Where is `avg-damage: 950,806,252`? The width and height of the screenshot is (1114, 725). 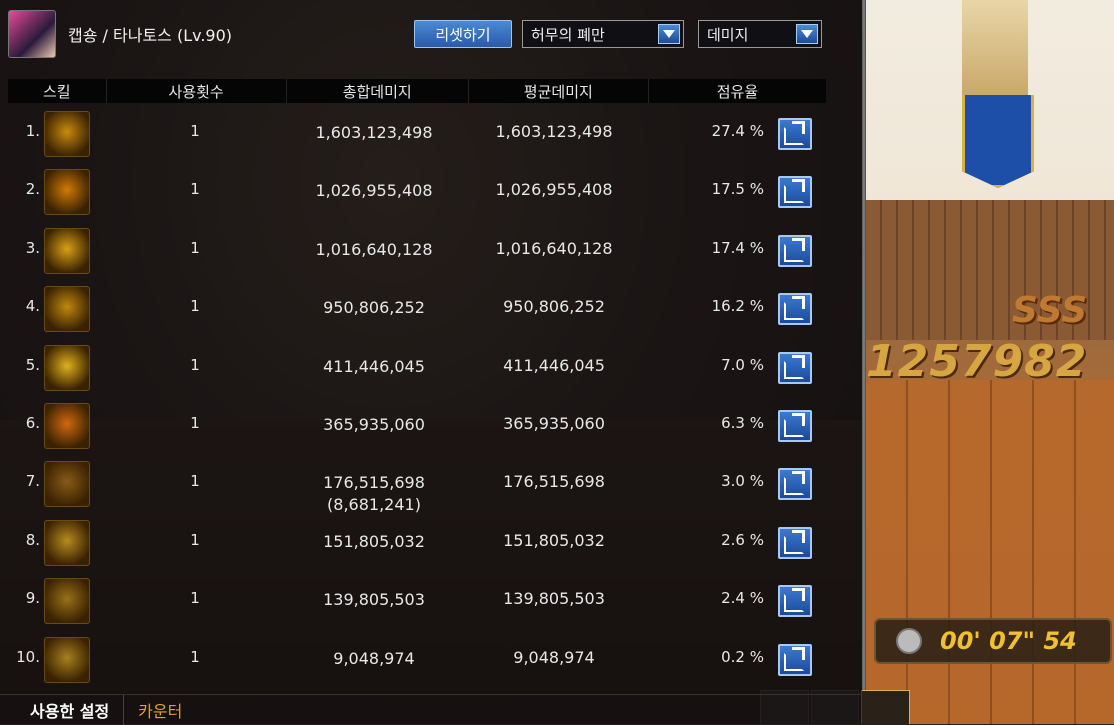
avg-damage: 950,806,252 is located at coordinates (554, 307).